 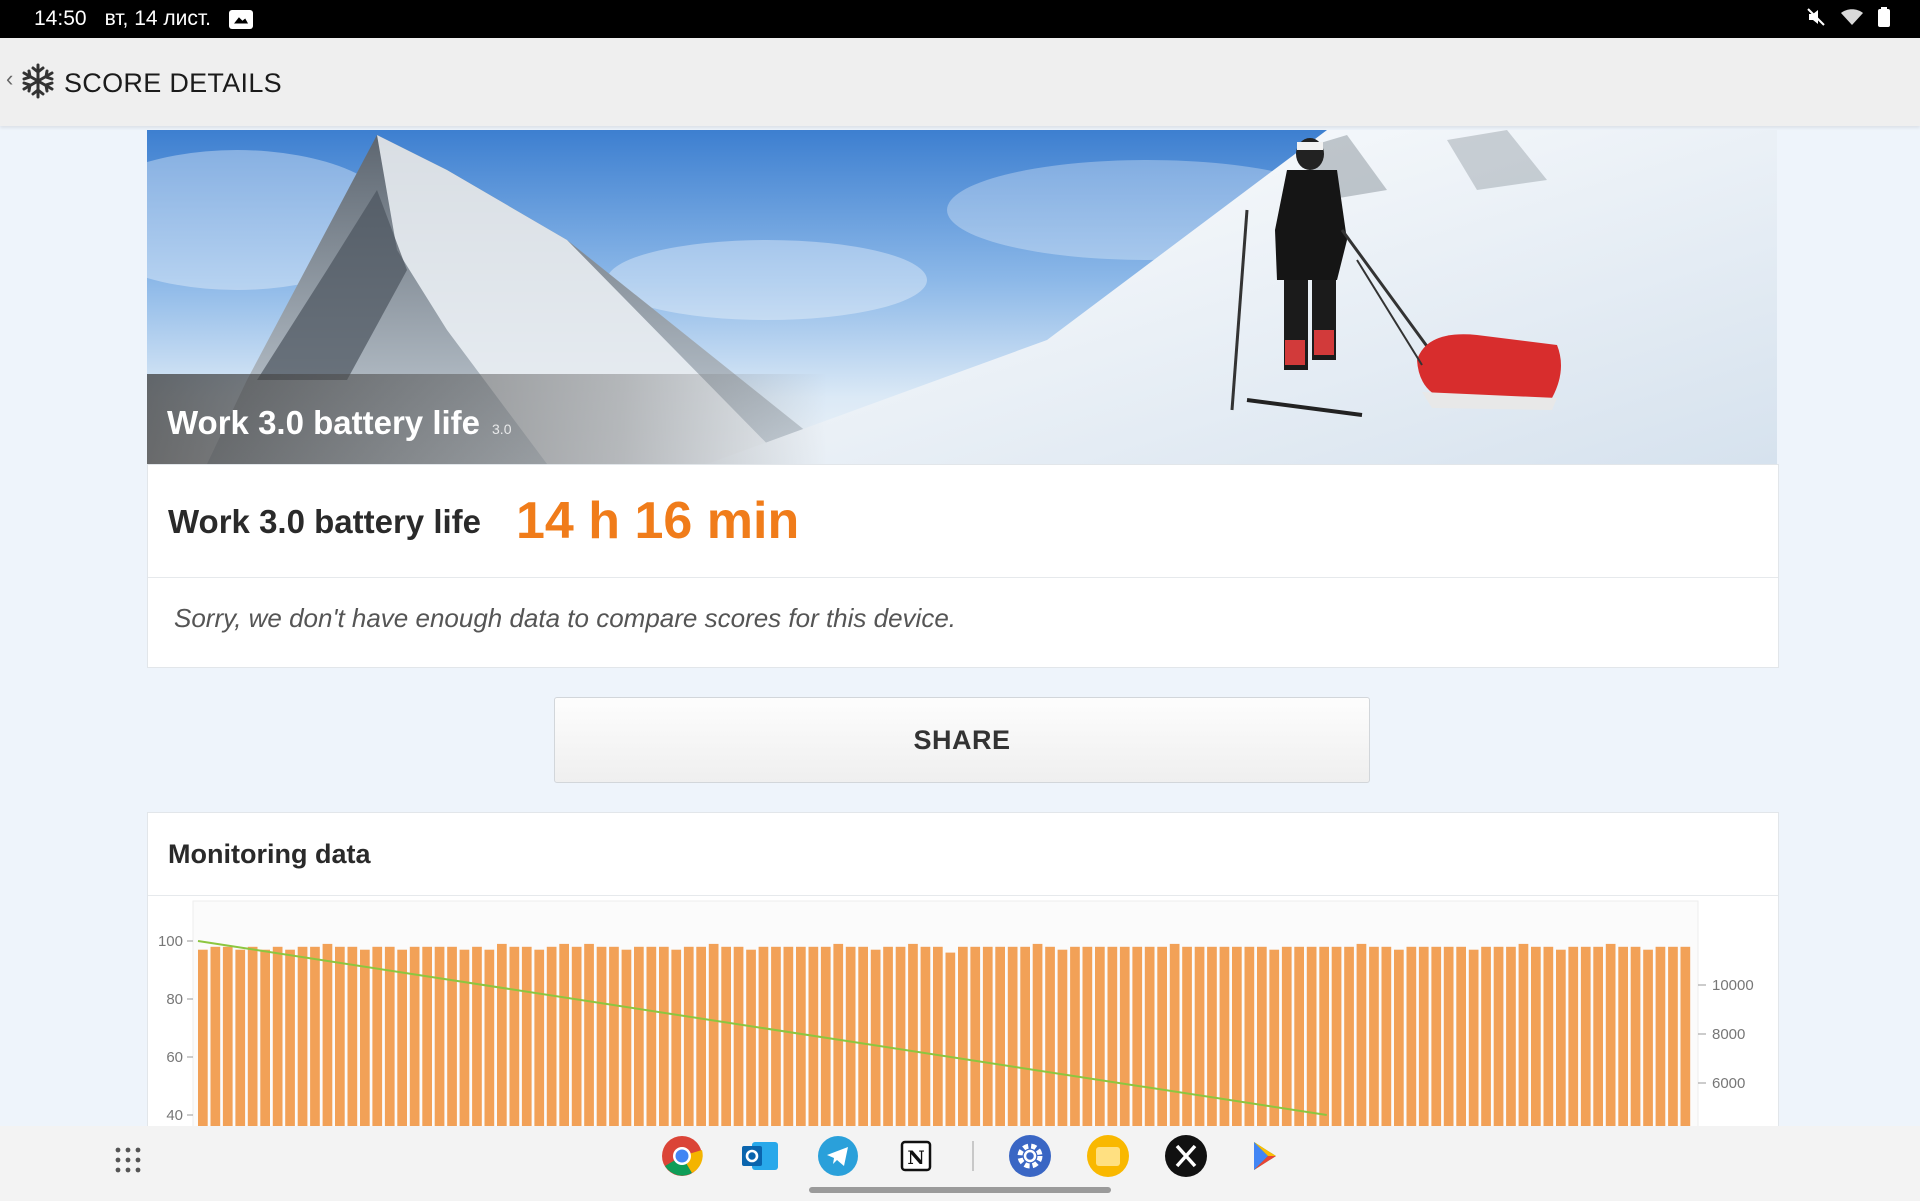 I want to click on status-bar: 14:50 вт, 14 лист., so click(x=960, y=19).